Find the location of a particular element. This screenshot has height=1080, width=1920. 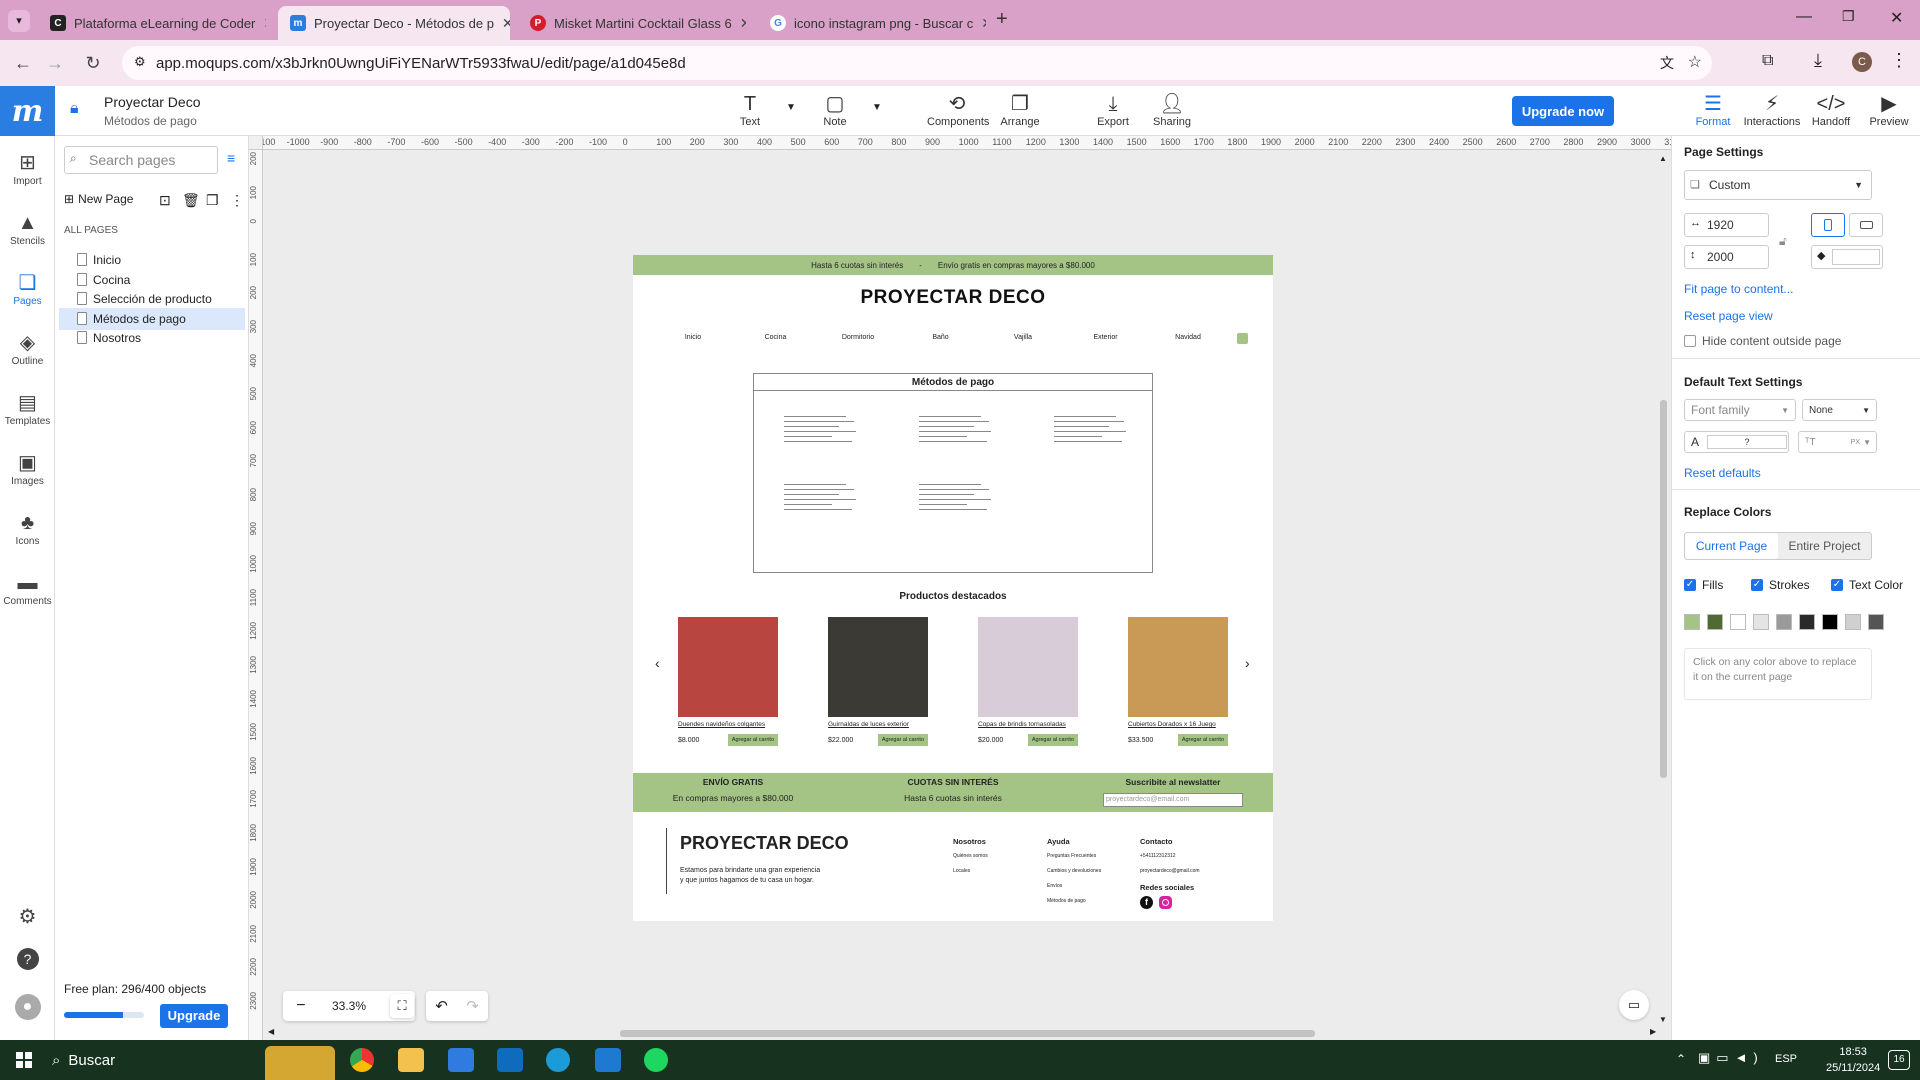

taskbar-search: ⌕ Buscar is located at coordinates (152, 1060).